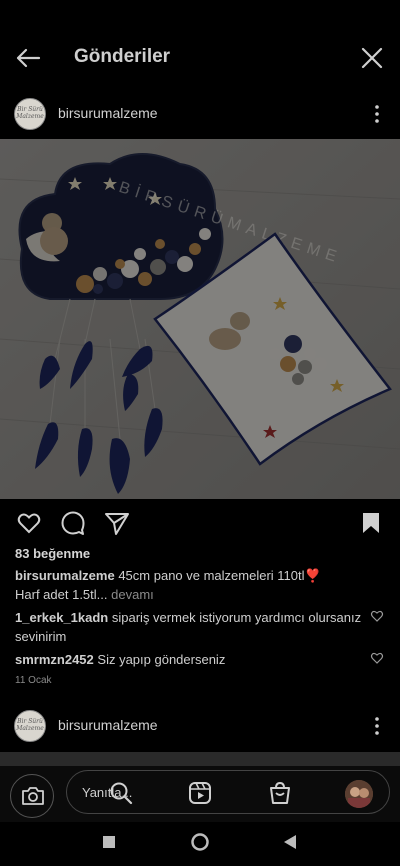 Image resolution: width=400 pixels, height=866 pixels. What do you see at coordinates (280, 793) in the screenshot?
I see `shop-icon` at bounding box center [280, 793].